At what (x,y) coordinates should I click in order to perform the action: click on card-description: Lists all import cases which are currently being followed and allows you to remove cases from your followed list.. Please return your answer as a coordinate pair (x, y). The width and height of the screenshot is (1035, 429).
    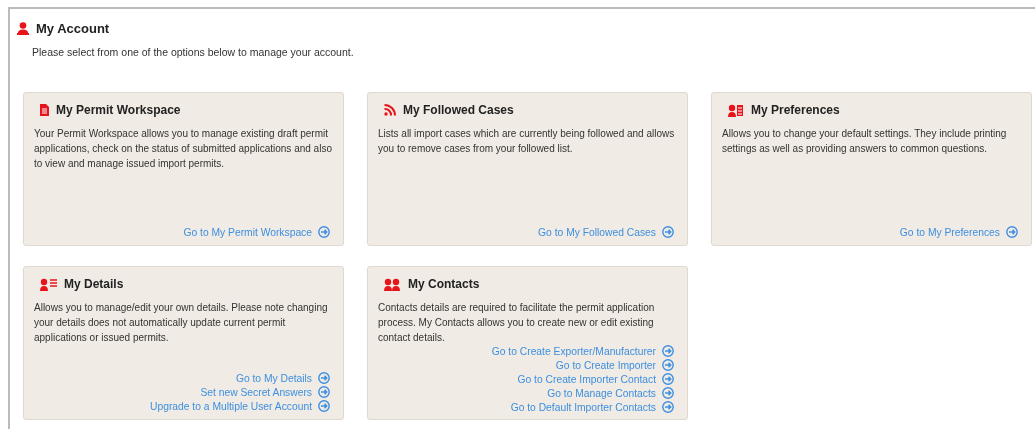
    Looking at the image, I should click on (527, 141).